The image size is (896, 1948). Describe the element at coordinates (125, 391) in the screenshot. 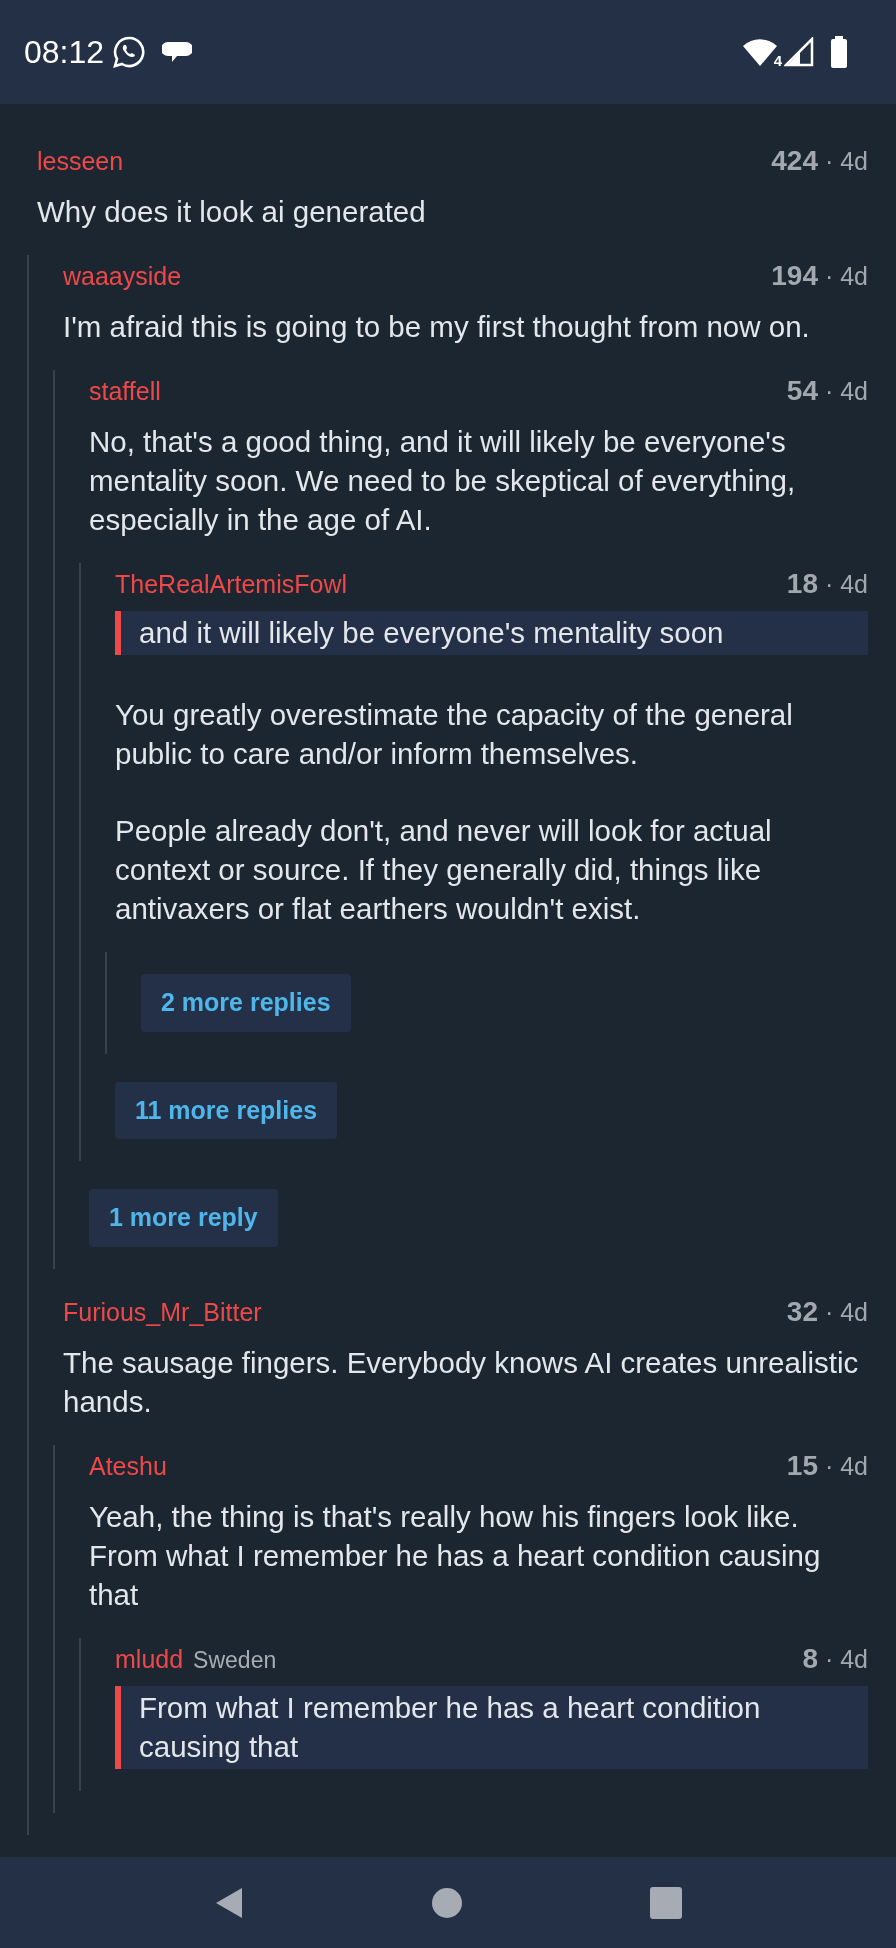

I see `username: staffell` at that location.